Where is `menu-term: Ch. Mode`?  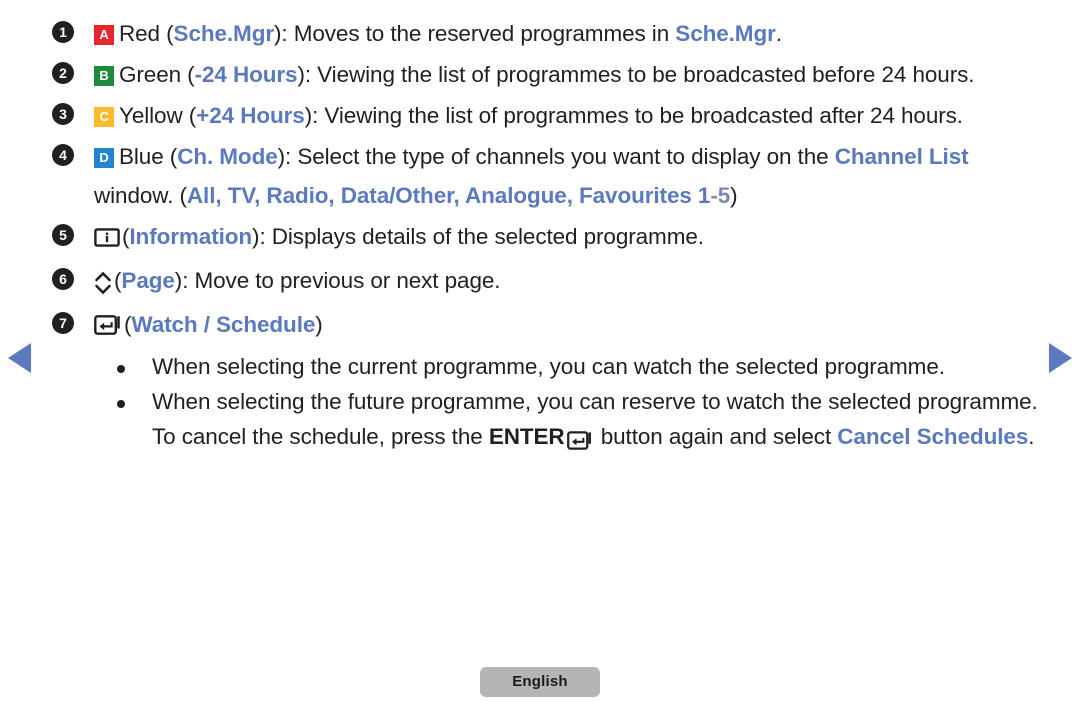 menu-term: Ch. Mode is located at coordinates (227, 156).